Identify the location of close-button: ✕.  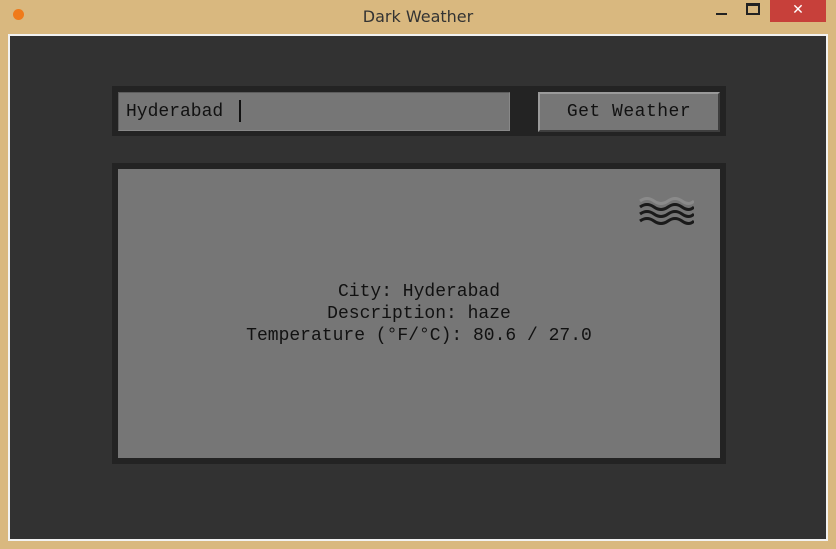
(798, 11).